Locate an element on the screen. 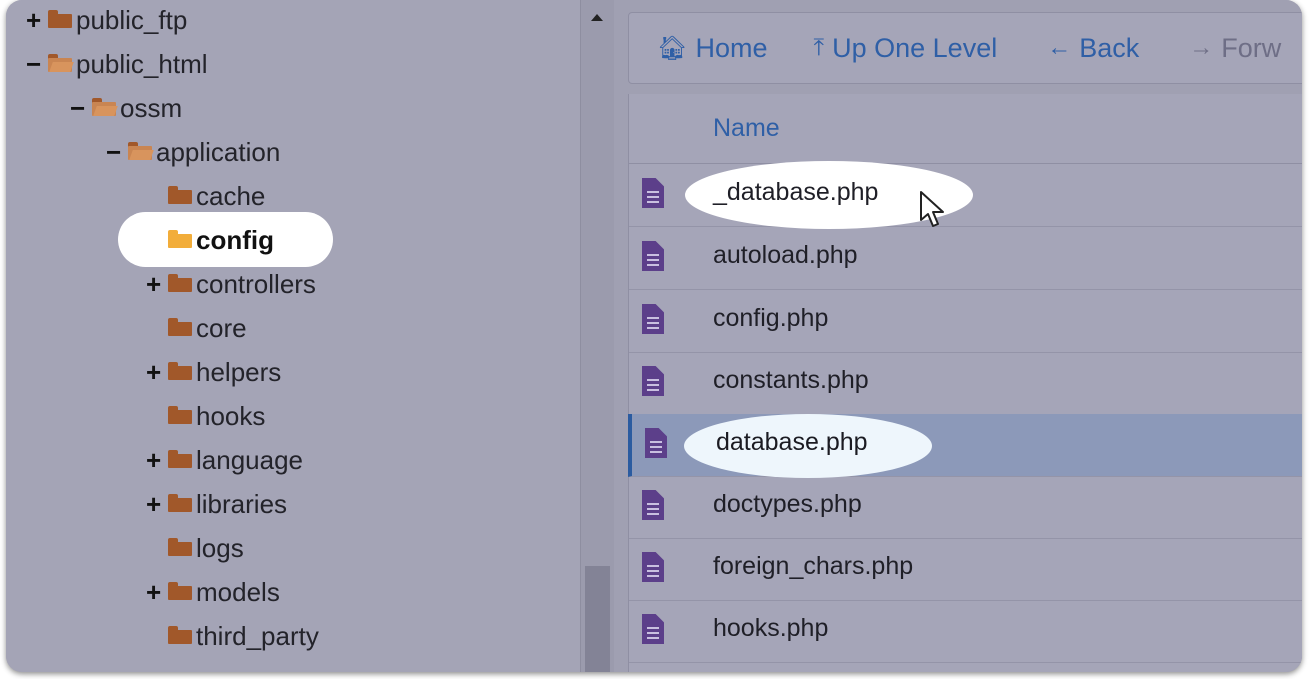 The width and height of the screenshot is (1315, 679). tree-item-models: + models is located at coordinates (213, 592).